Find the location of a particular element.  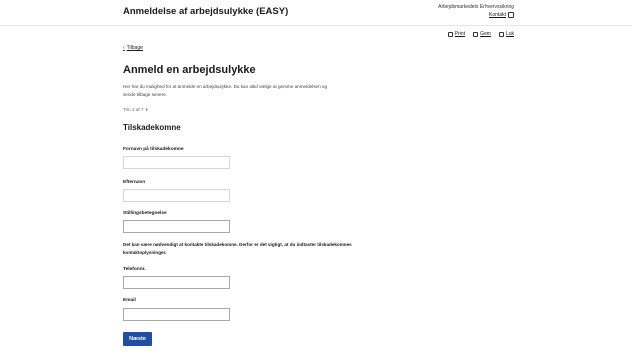

toolbar: Print Gem Luk is located at coordinates (480, 34).